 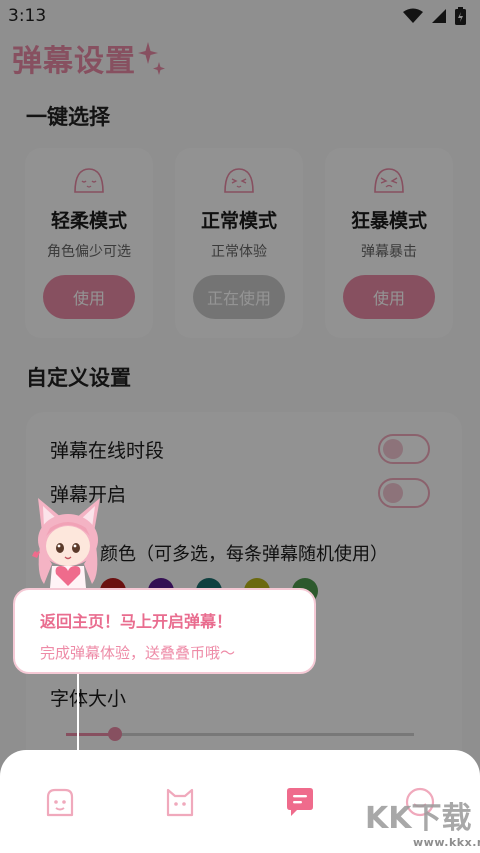 I want to click on svg-text: KK下载, so click(x=418, y=818).